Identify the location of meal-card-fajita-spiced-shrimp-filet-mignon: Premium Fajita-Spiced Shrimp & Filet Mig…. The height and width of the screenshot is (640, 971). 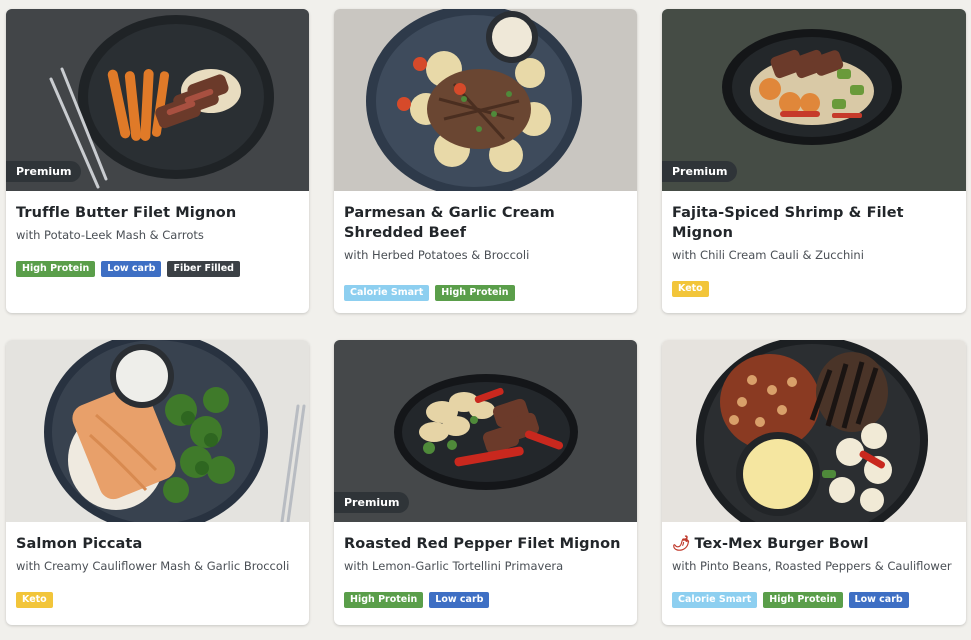
(814, 161).